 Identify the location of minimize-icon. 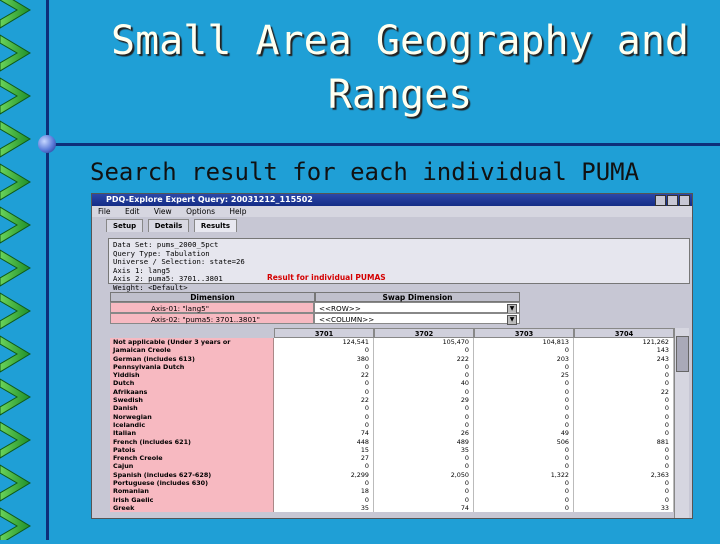
(660, 200).